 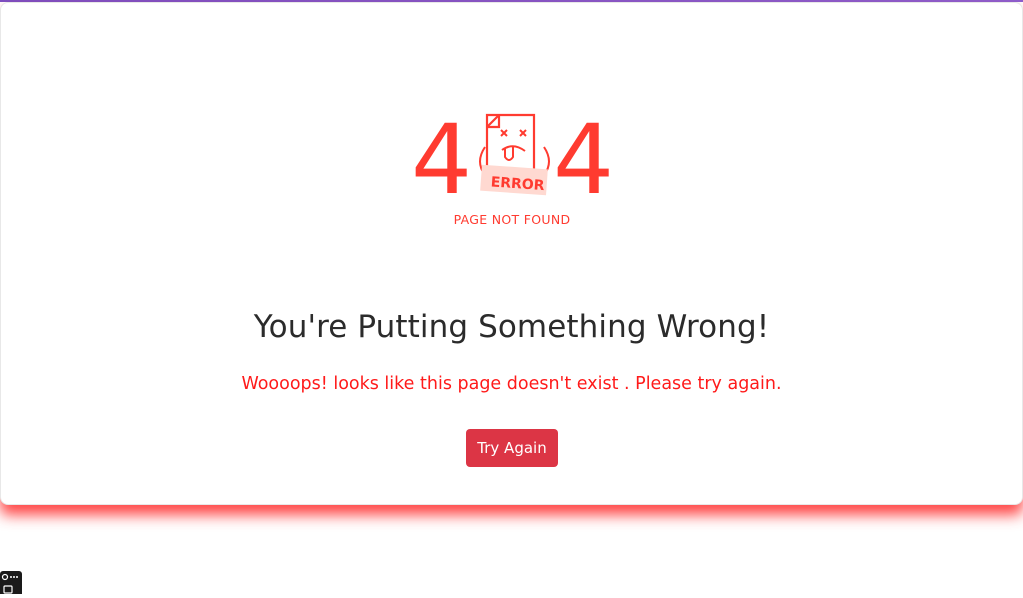 What do you see at coordinates (441, 161) in the screenshot?
I see `digit-four-left: 4` at bounding box center [441, 161].